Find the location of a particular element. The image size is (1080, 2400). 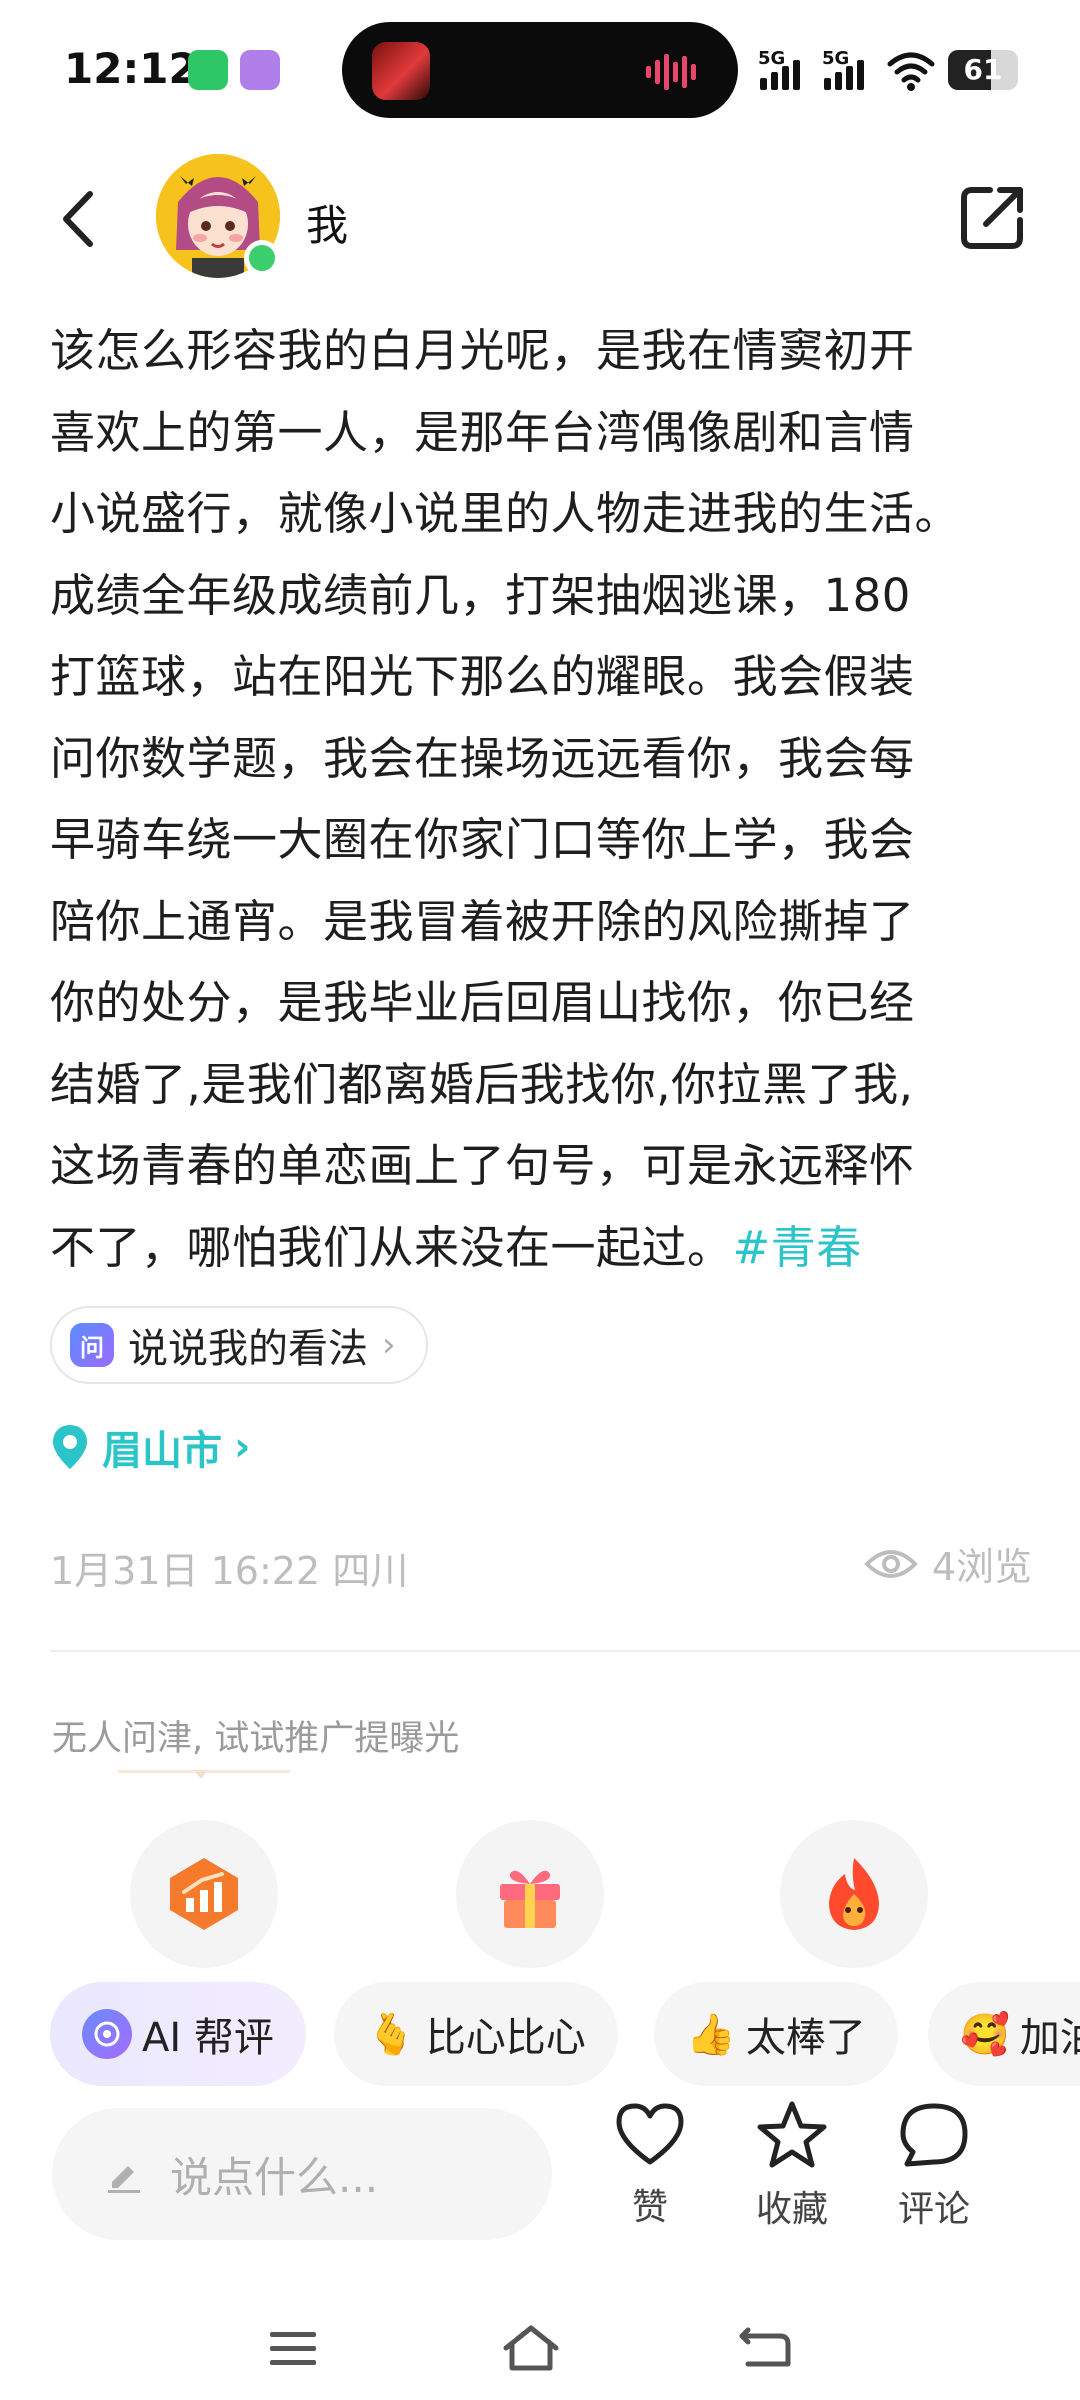

post-timestamp: 1月31日 16:22 四川 is located at coordinates (229, 1571).